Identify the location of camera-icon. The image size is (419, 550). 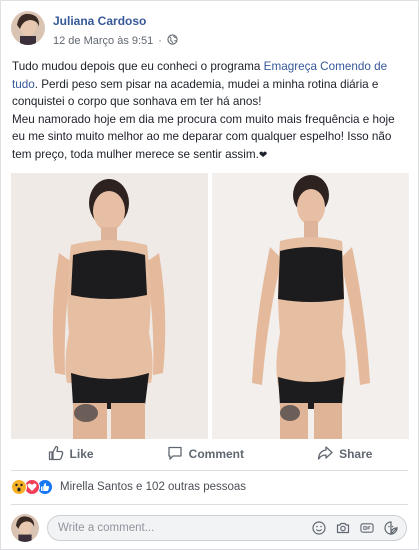
(343, 528).